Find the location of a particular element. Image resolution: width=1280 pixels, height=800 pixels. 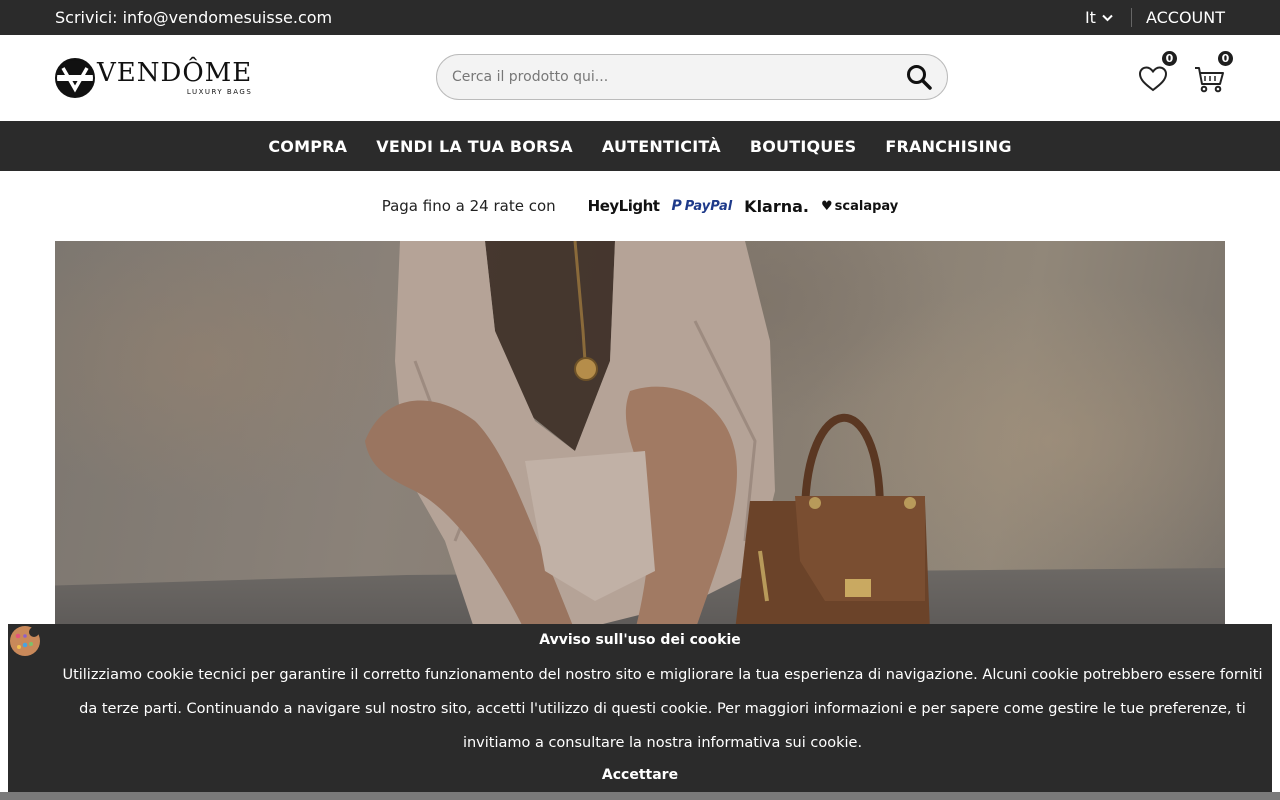

cookie-title: Avviso sull'uso dei cookie is located at coordinates (640, 640).